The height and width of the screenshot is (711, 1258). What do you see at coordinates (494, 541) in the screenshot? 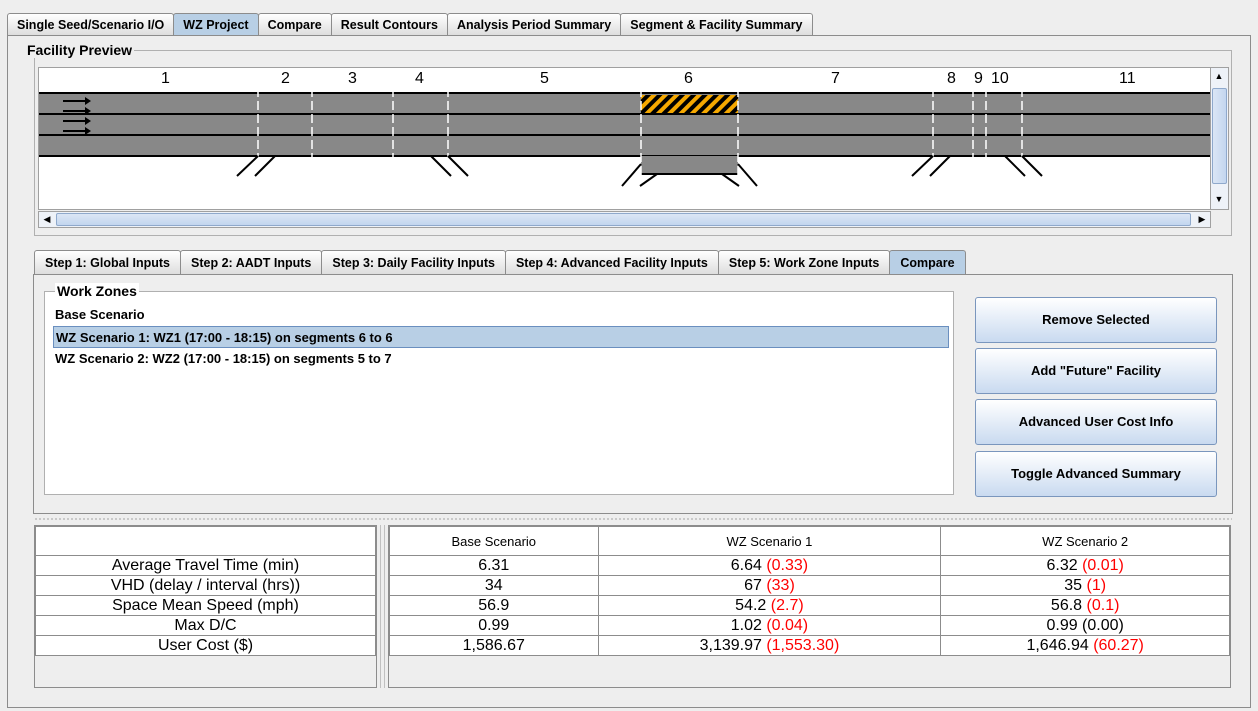
I see `column-header: Base Scenario` at bounding box center [494, 541].